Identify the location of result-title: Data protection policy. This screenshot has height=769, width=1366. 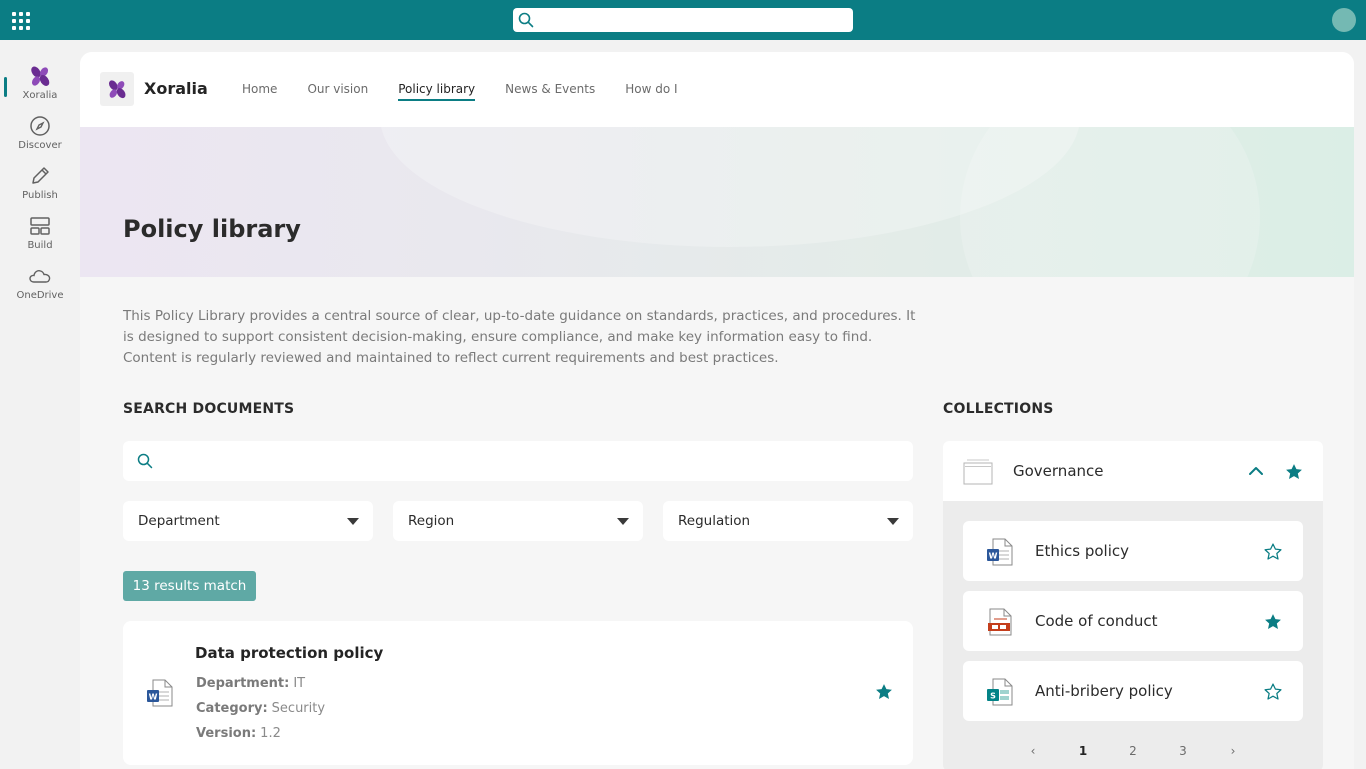
(289, 653).